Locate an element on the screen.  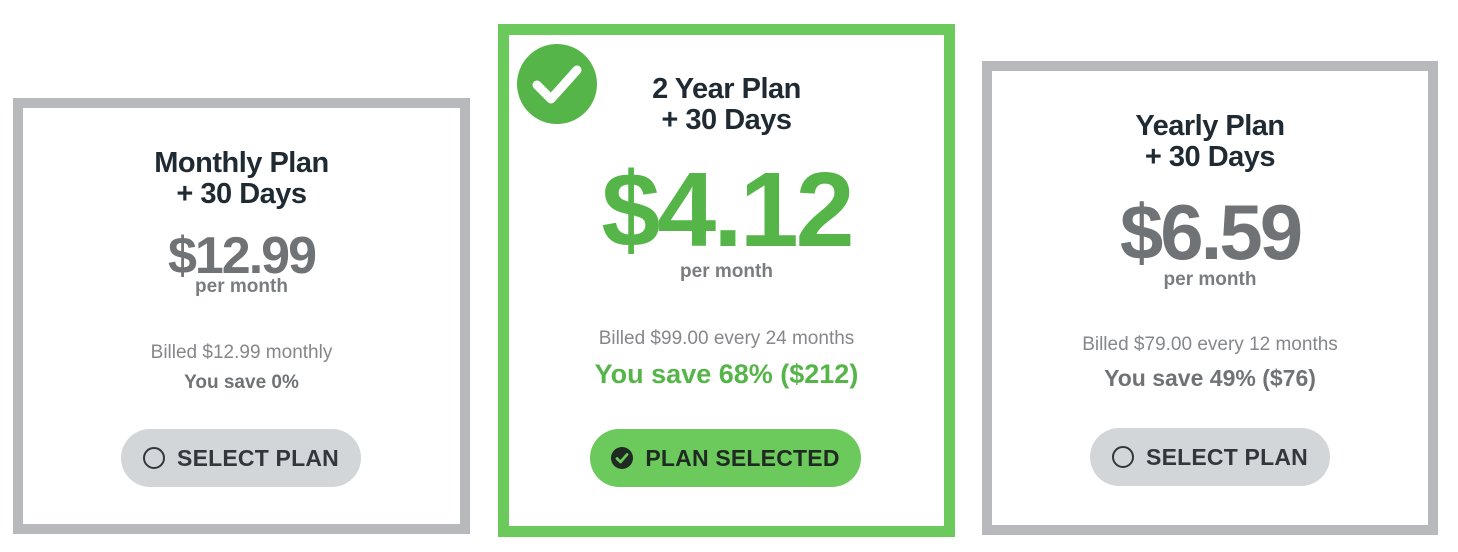
savings-text: You save 68% ($212) is located at coordinates (726, 374).